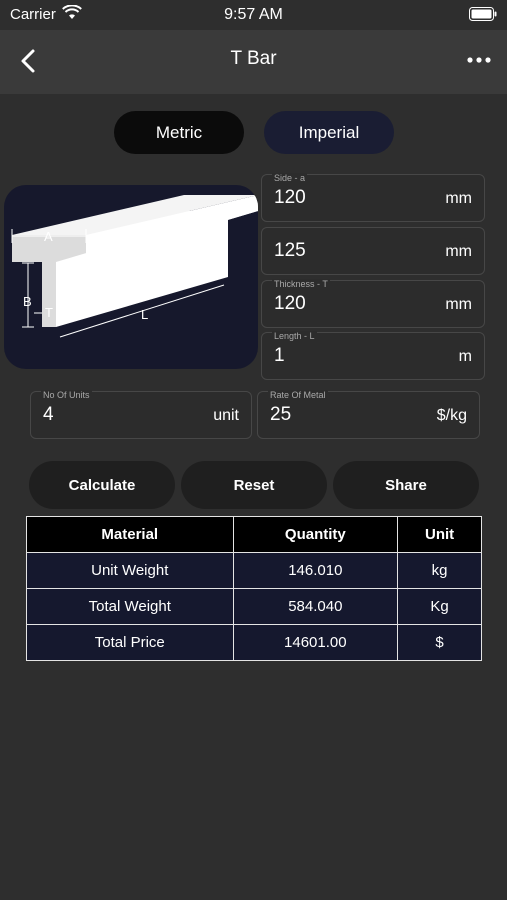 The height and width of the screenshot is (900, 507). I want to click on dimension-label-b: B, so click(27, 301).